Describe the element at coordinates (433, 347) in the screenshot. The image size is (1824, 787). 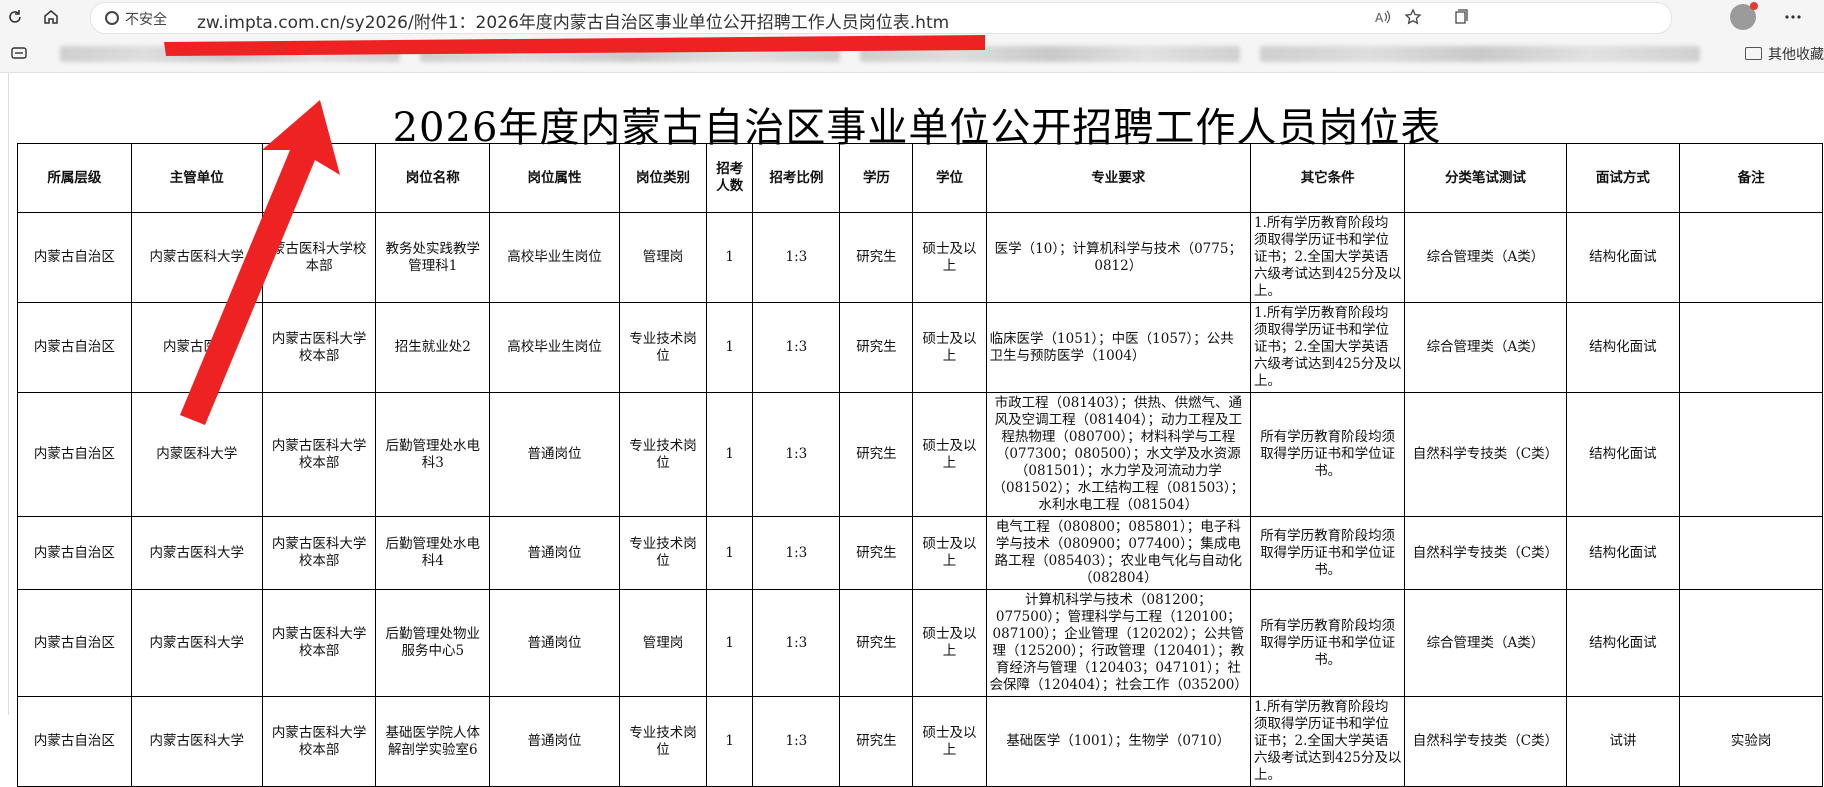
I see `table-cell: 招生就业处2` at that location.